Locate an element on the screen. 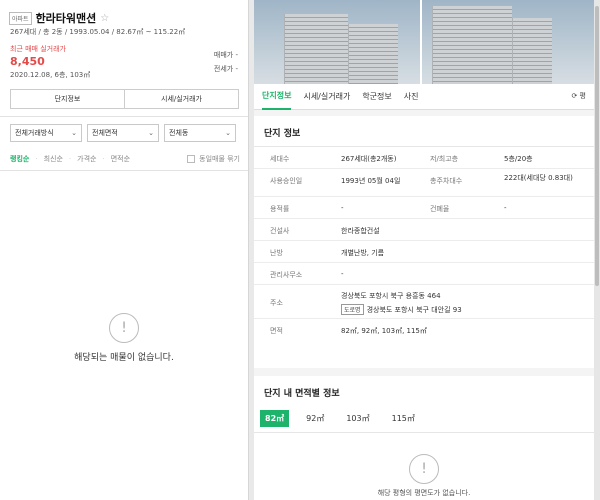  complex-buttons: 단지정보 시세/실거래가 is located at coordinates (124, 99).